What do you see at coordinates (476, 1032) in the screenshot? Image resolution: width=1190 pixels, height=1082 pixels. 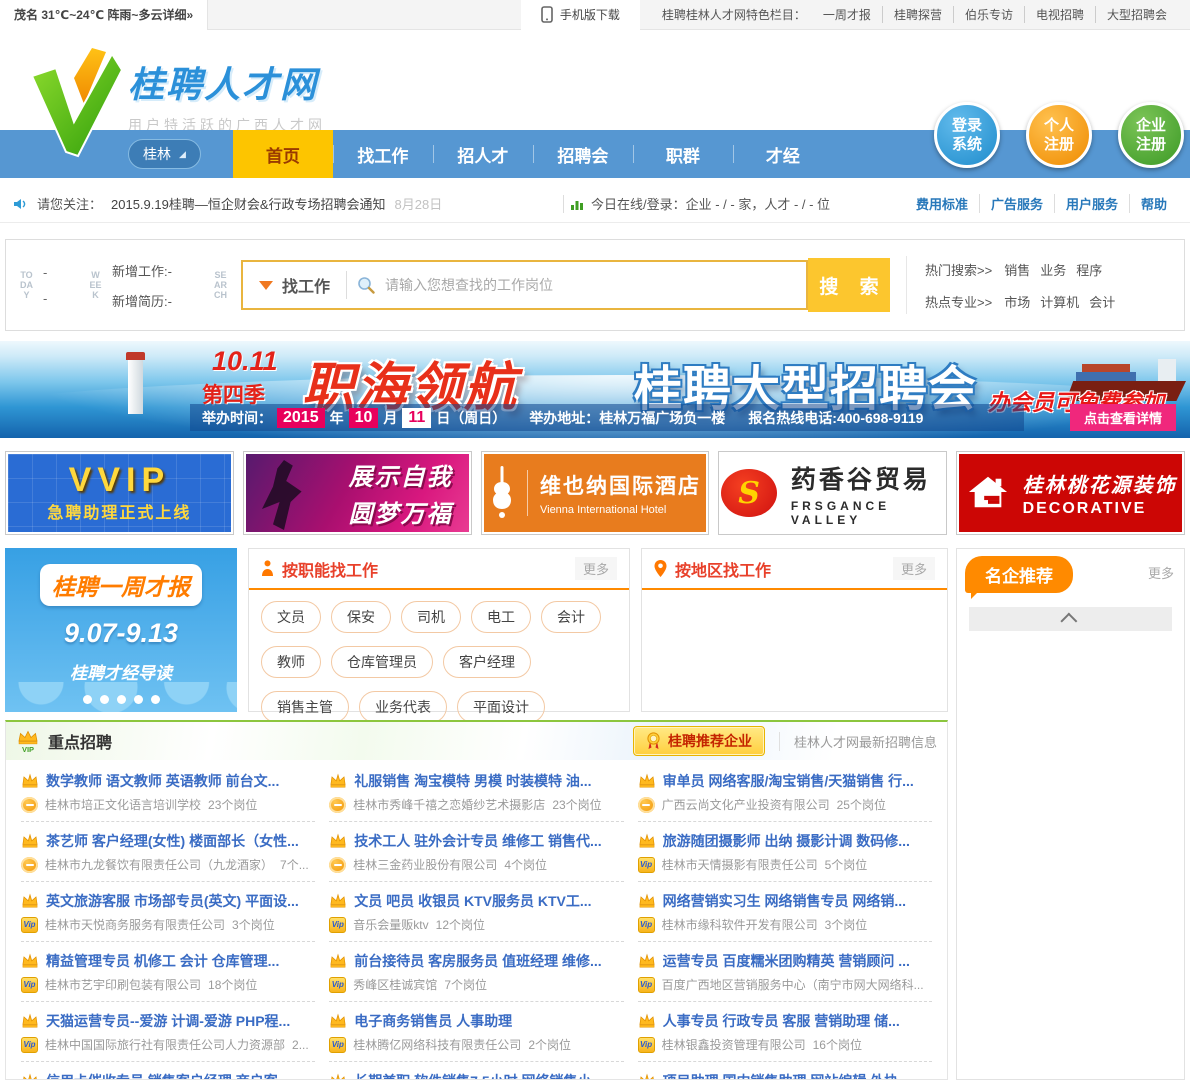 I see `job-item: 电子商务销售员 人事助理 桂林腾亿网络科技有限责任公司 2个岗位` at bounding box center [476, 1032].